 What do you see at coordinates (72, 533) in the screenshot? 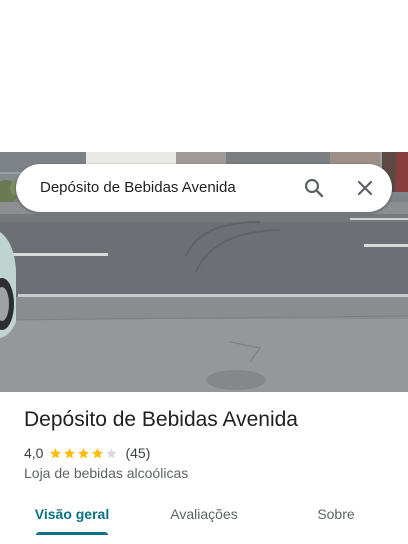
I see `active-tab-indicator` at bounding box center [72, 533].